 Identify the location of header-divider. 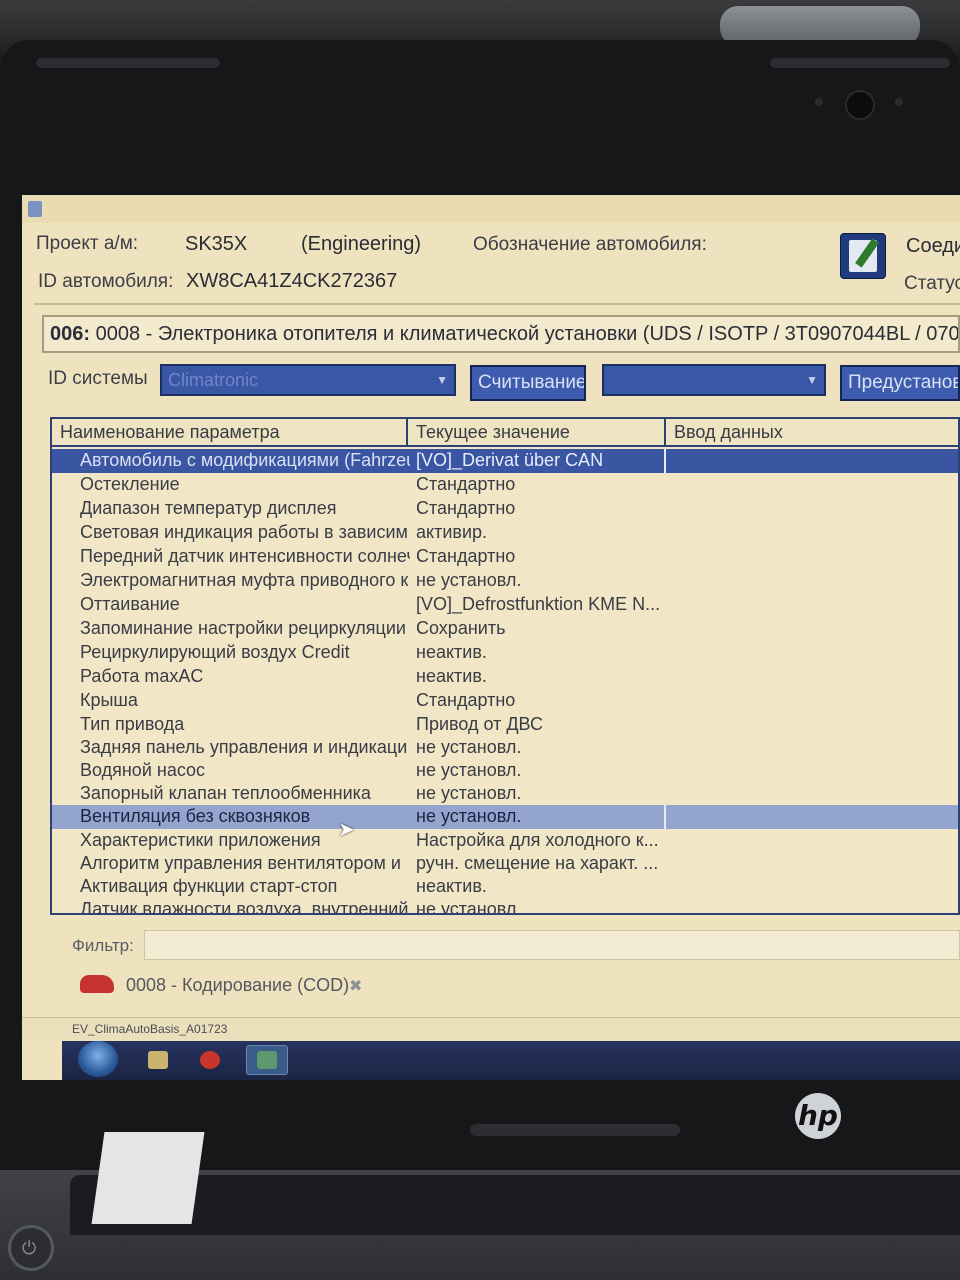
(497, 304).